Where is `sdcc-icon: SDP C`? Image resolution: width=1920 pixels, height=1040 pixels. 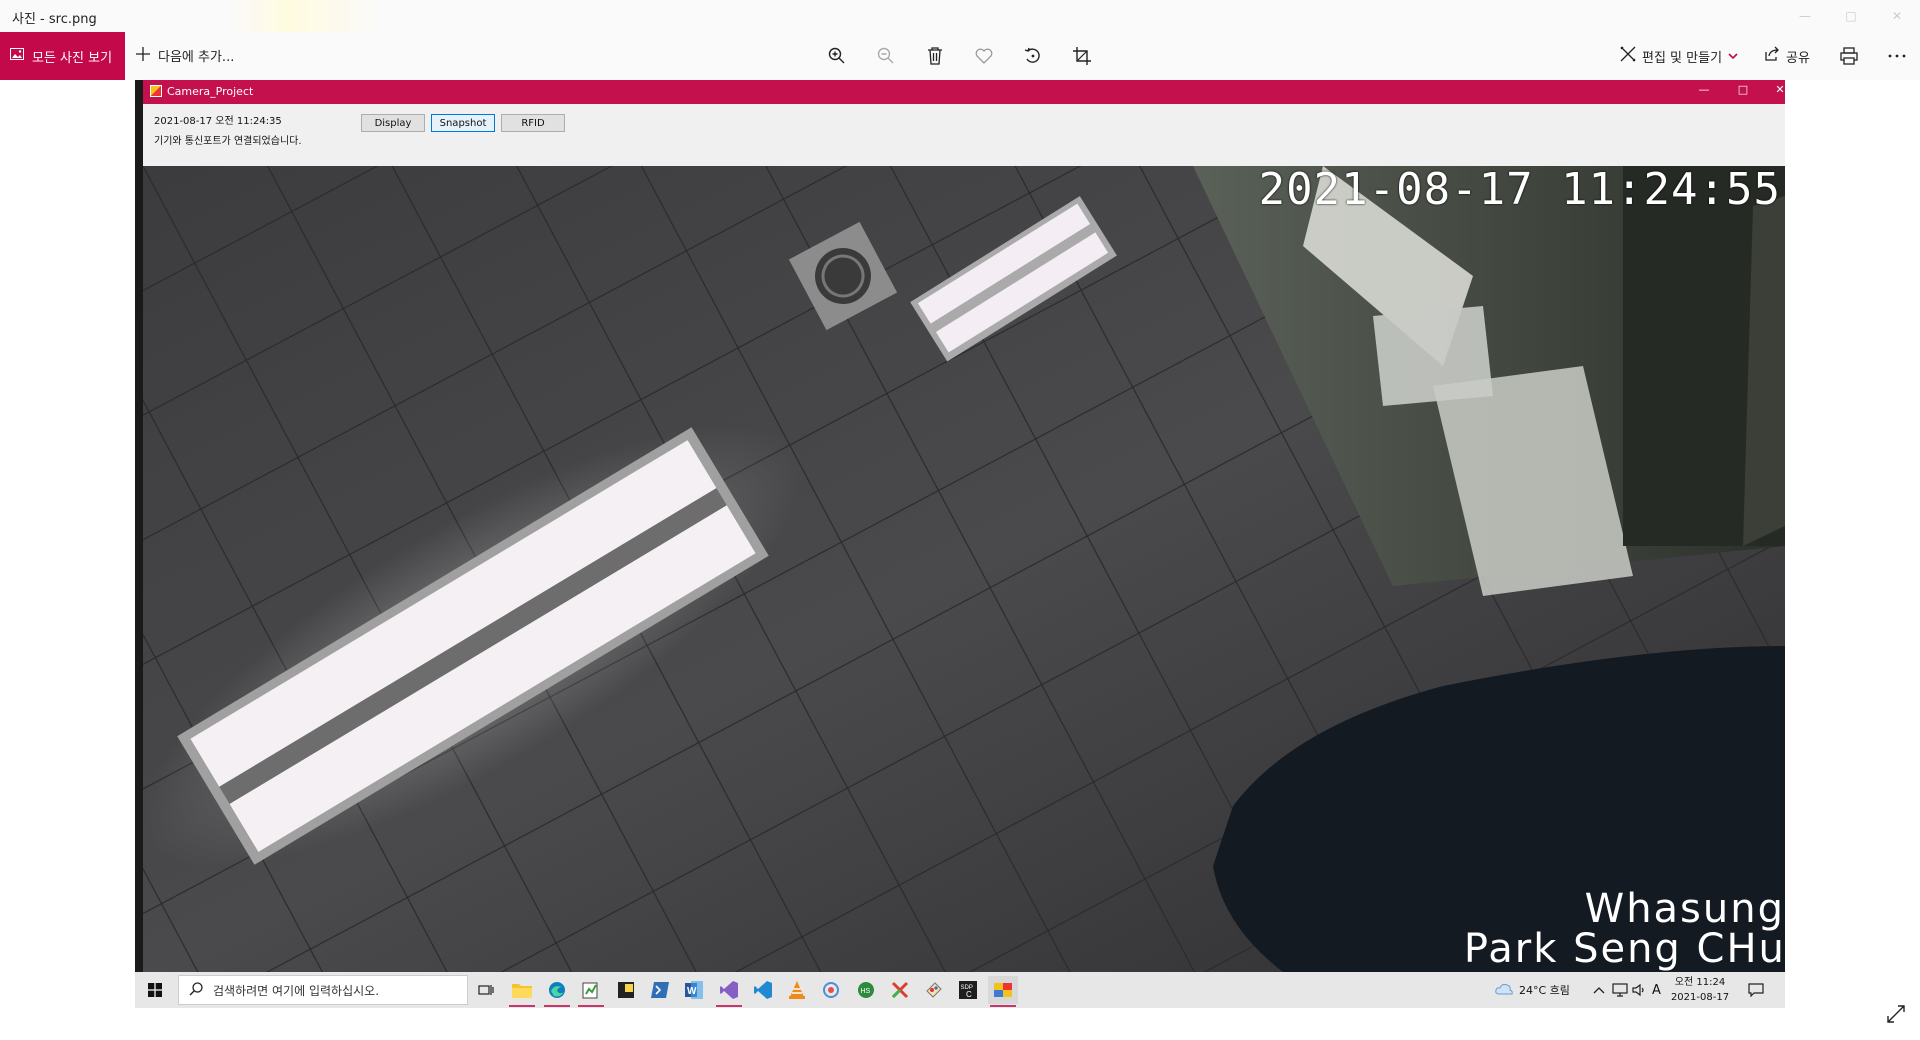 sdcc-icon: SDP C is located at coordinates (968, 990).